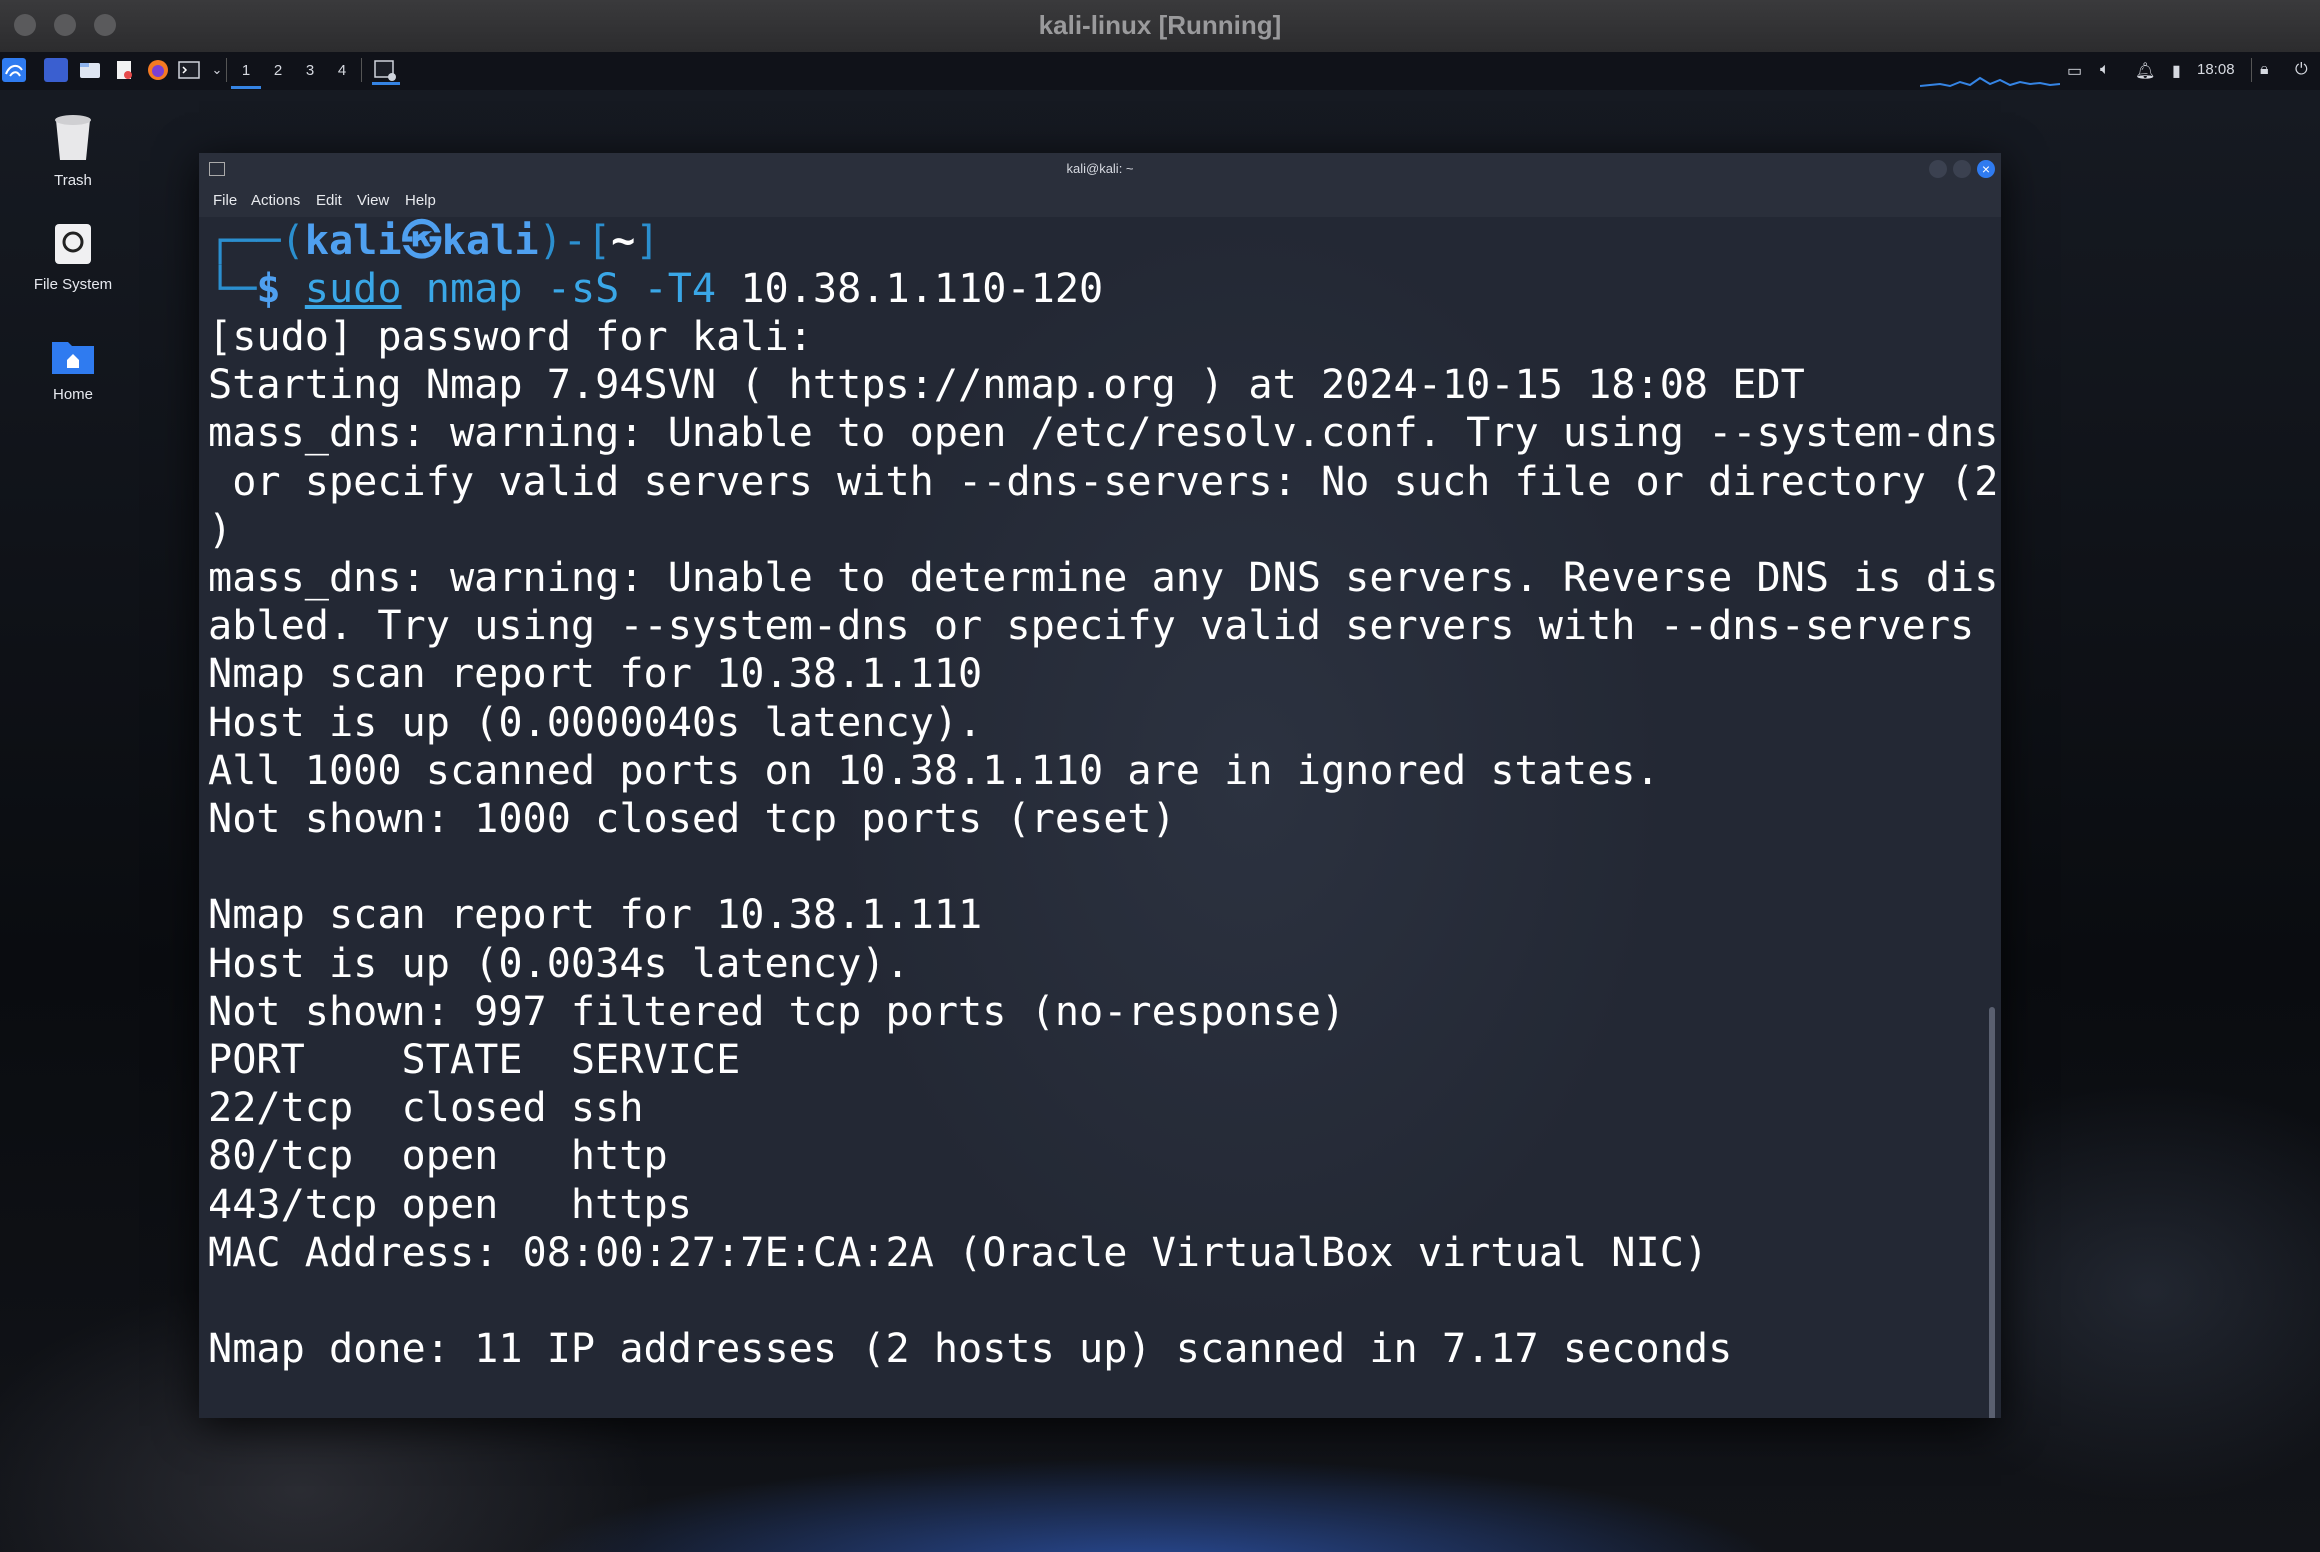  What do you see at coordinates (73, 180) in the screenshot?
I see `desktop-icon-label: Trash` at bounding box center [73, 180].